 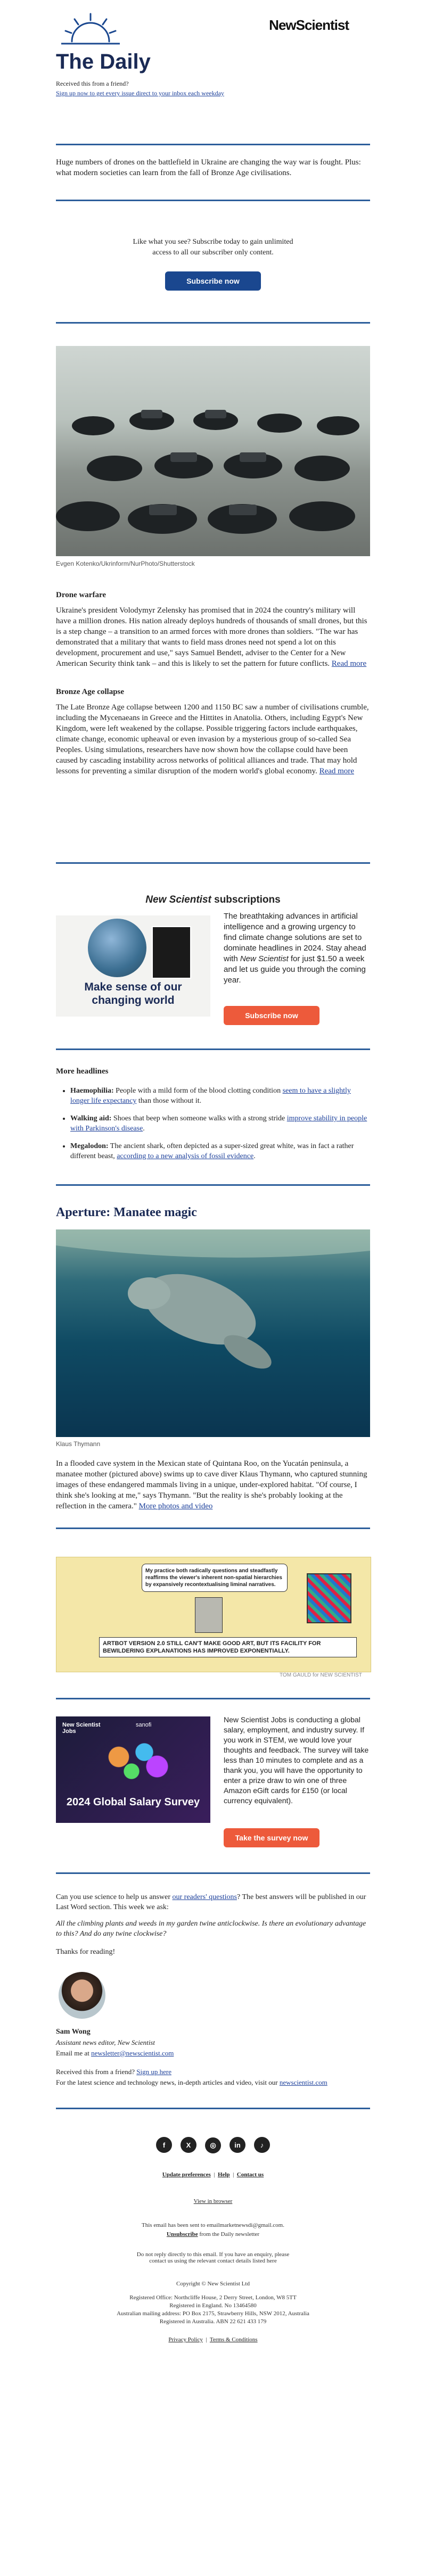 I want to click on aperture-heading: Aperture: Manatee magic, so click(x=126, y=1212).